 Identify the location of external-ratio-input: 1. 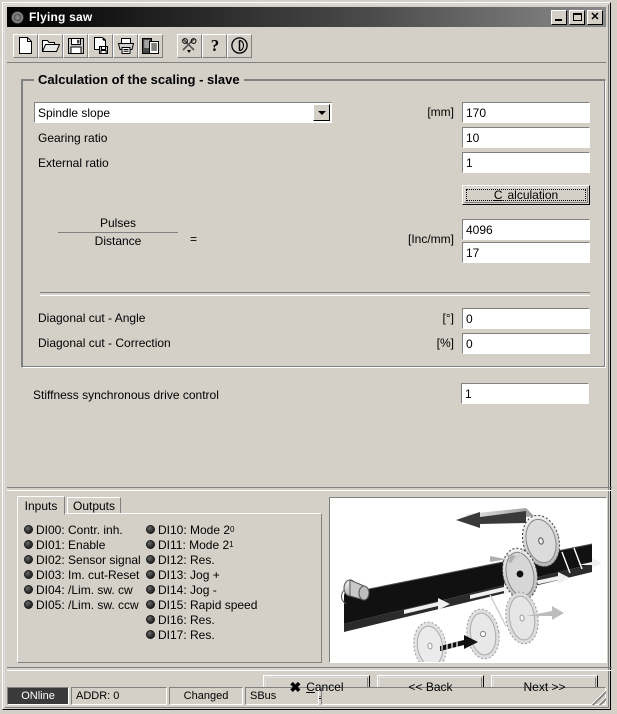
(526, 162).